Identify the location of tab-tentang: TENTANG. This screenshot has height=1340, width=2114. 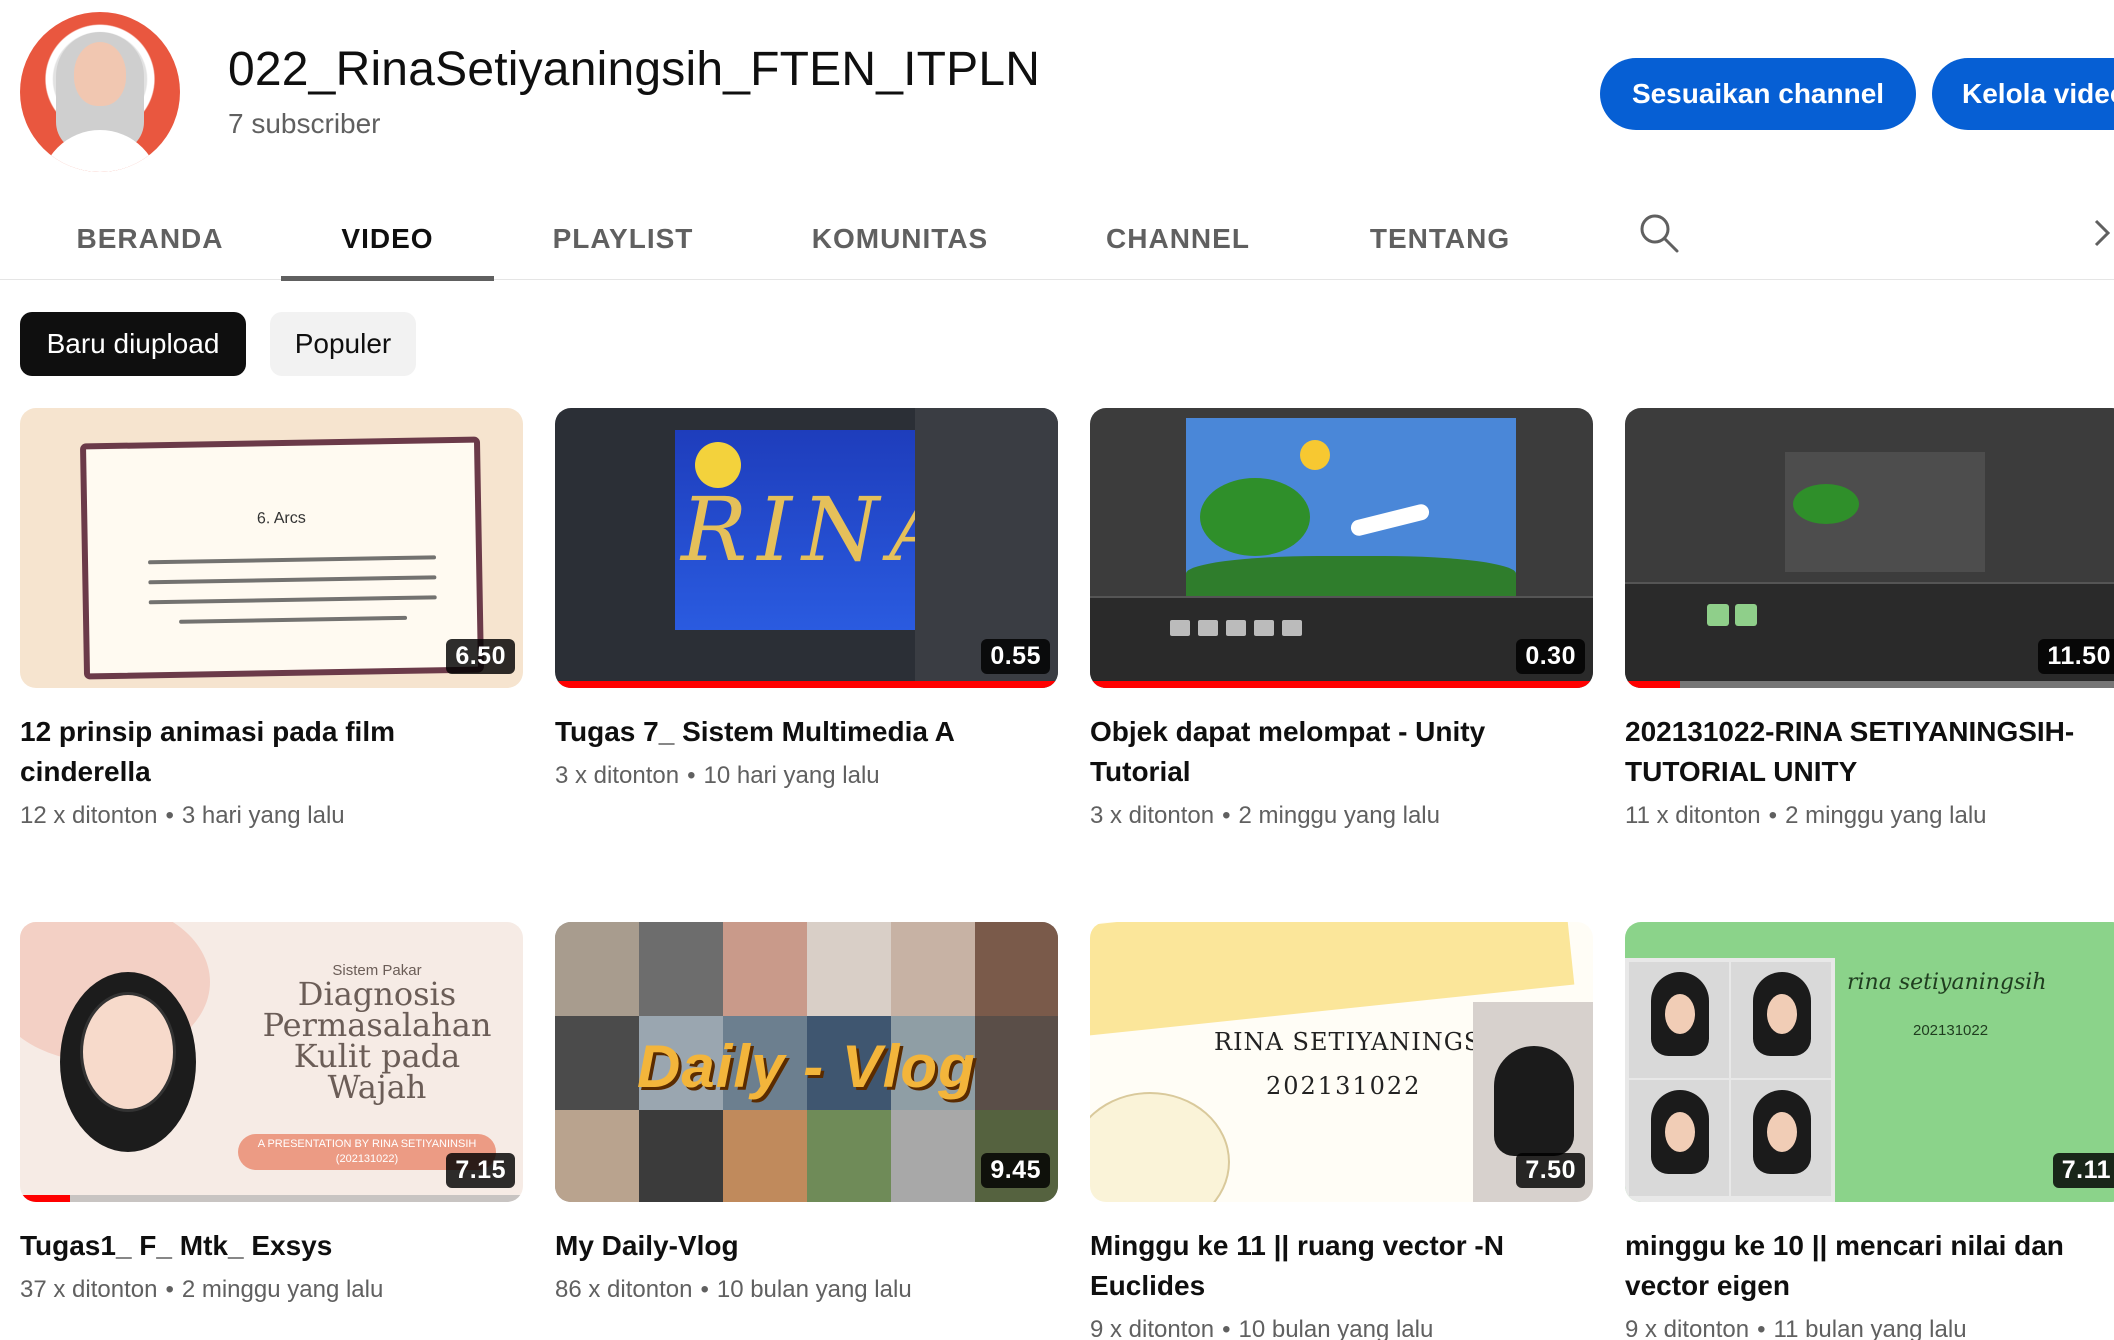
(1440, 239).